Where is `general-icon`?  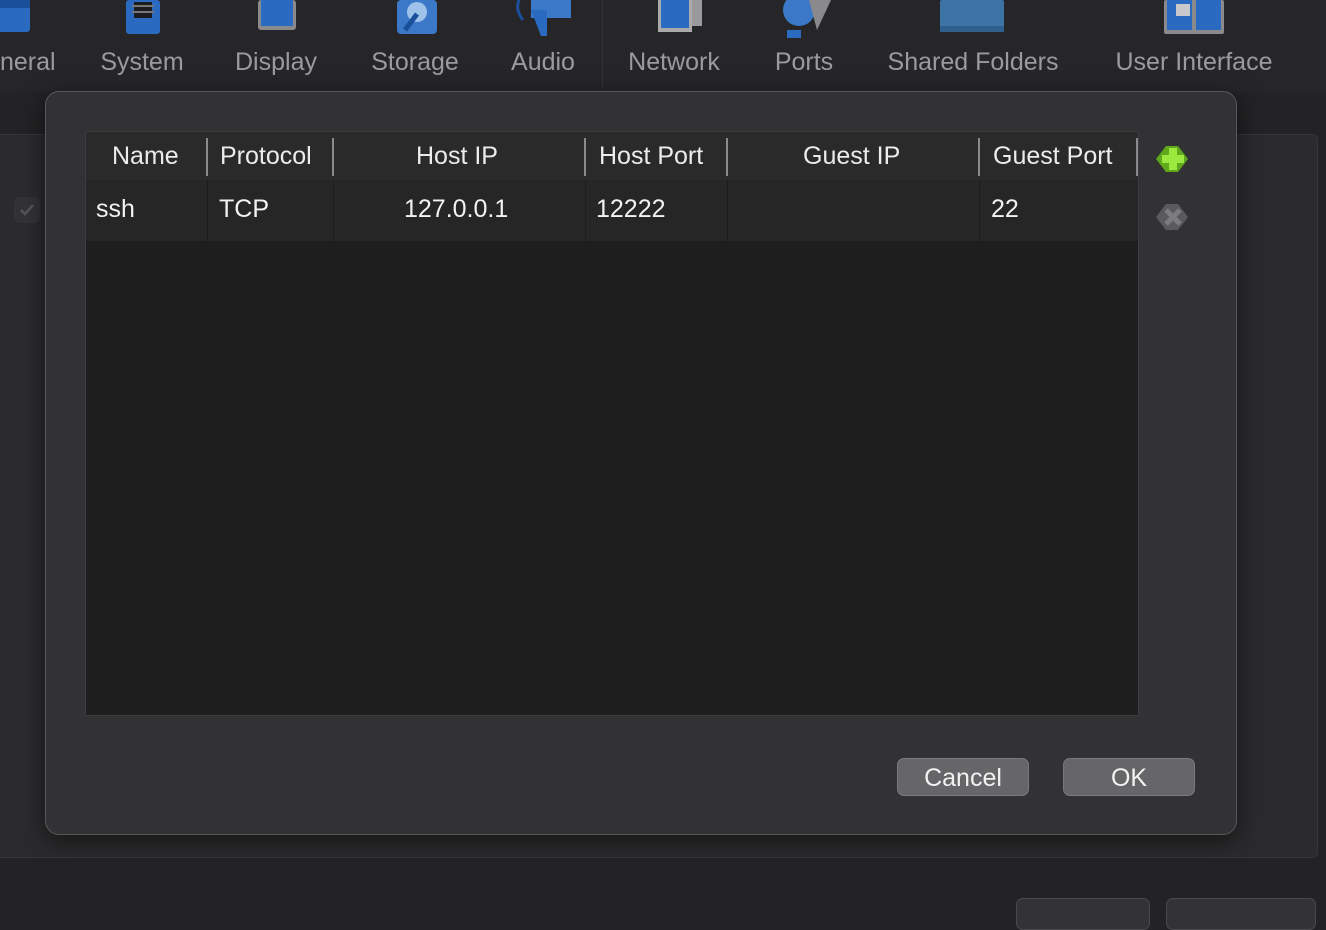
general-icon is located at coordinates (15, 16).